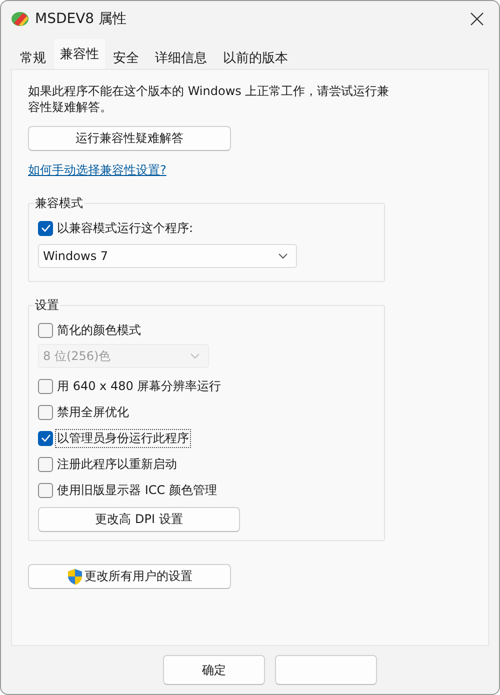  What do you see at coordinates (326, 670) in the screenshot?
I see `dialog-button` at bounding box center [326, 670].